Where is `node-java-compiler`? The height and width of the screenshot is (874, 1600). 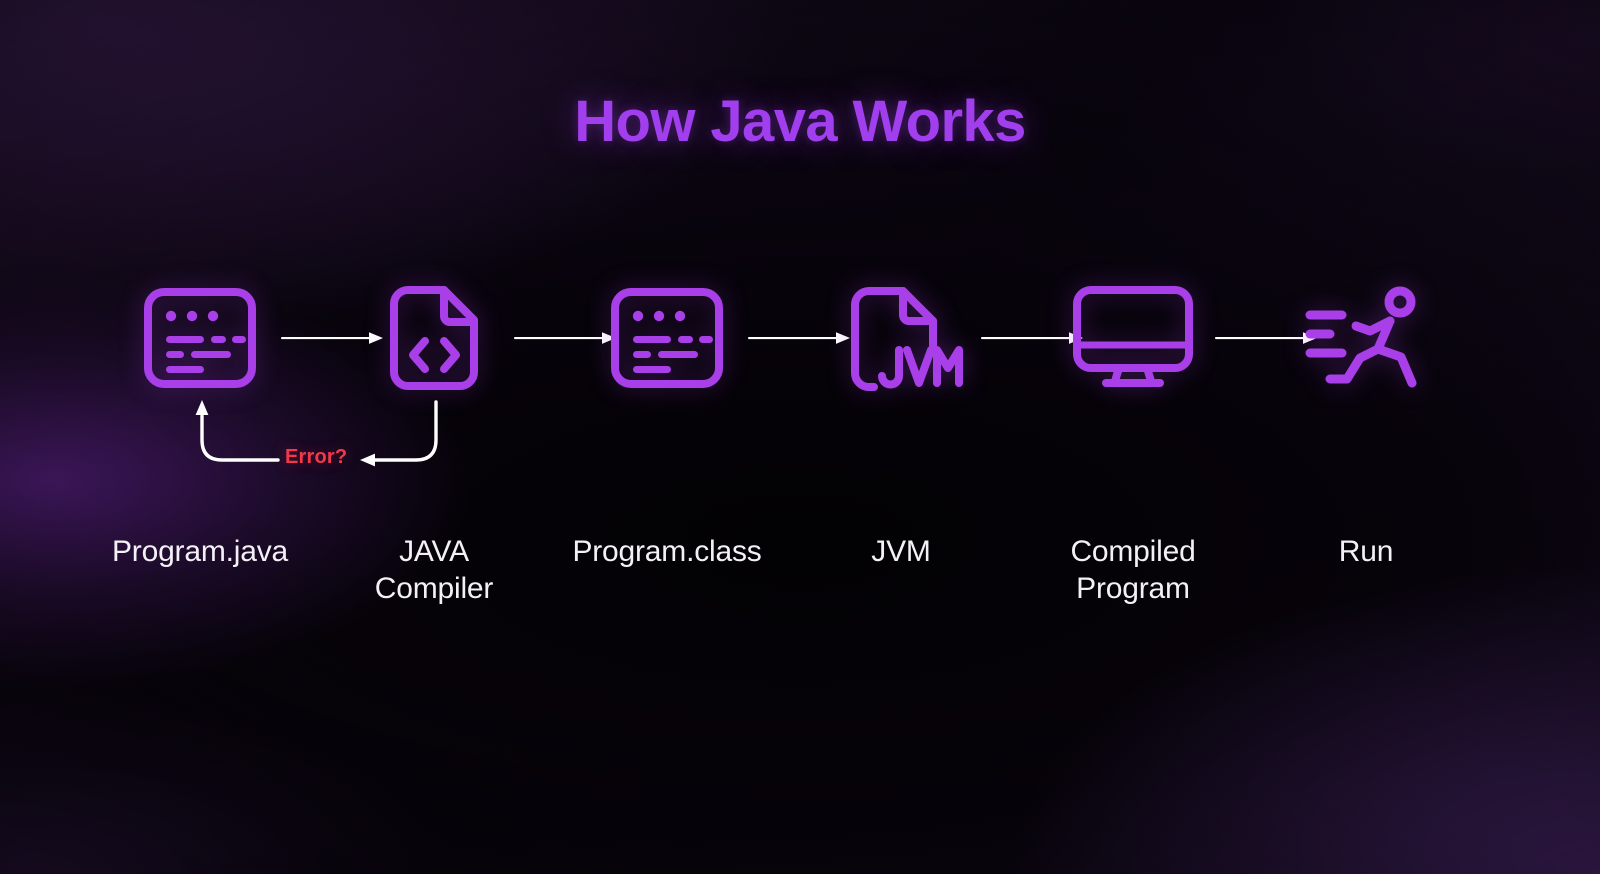 node-java-compiler is located at coordinates (434, 338).